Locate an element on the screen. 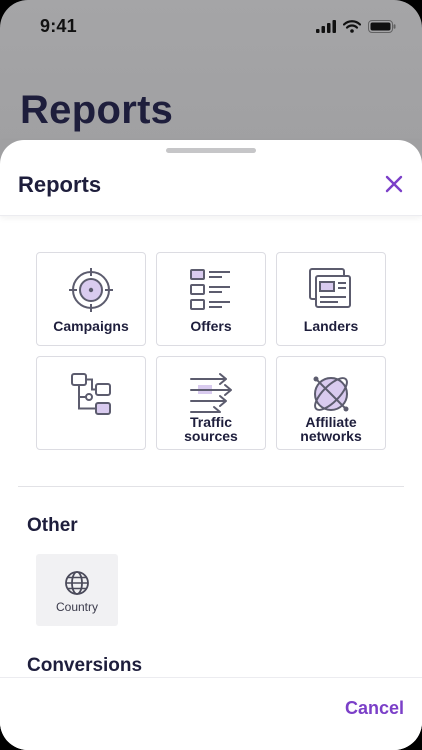 Image resolution: width=422 pixels, height=750 pixels. wifi-icon is located at coordinates (352, 26).